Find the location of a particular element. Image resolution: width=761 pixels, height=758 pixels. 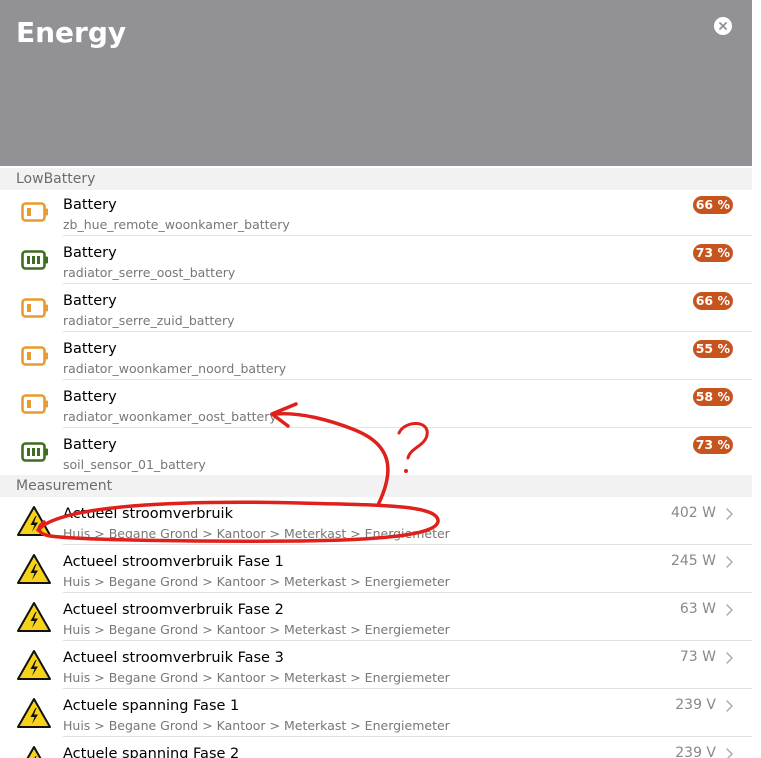

page-title: Energy is located at coordinates (71, 32).